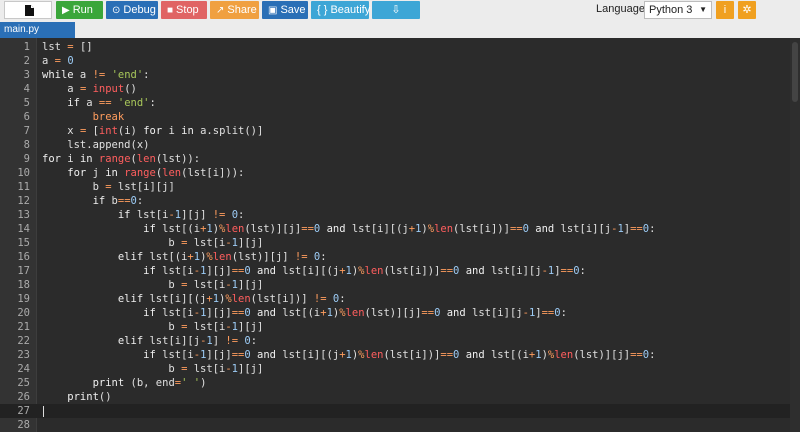 Image resolution: width=800 pixels, height=432 pixels. I want to click on line-number: 20, so click(23, 313).